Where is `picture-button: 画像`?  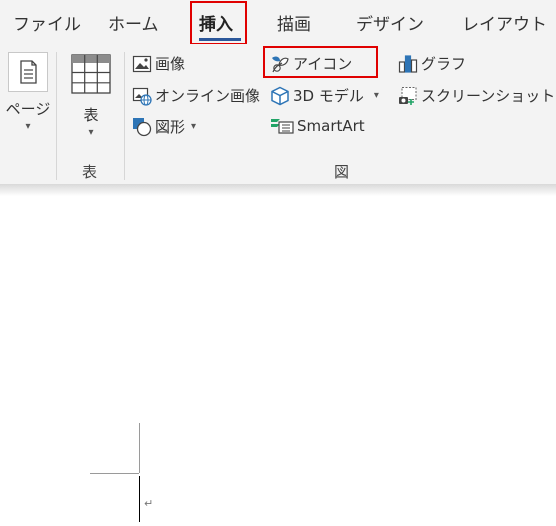
picture-button: 画像 is located at coordinates (158, 63).